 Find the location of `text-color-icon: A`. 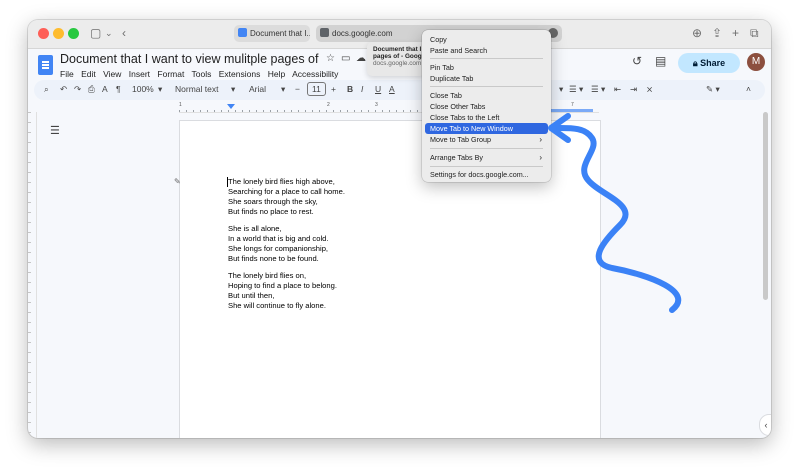

text-color-icon: A is located at coordinates (392, 89).